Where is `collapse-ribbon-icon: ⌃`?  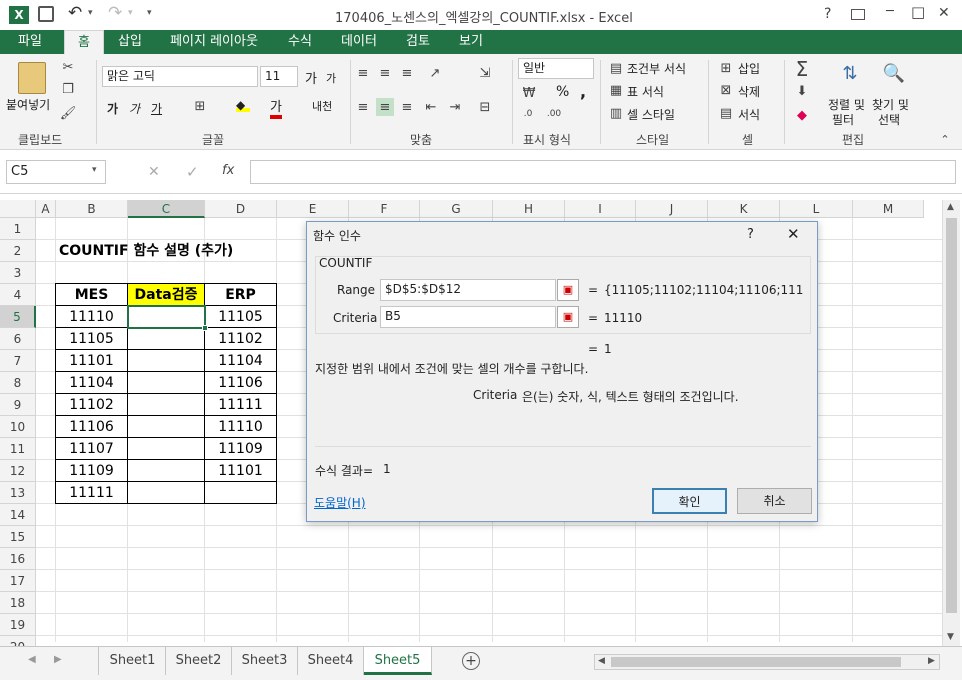 collapse-ribbon-icon: ⌃ is located at coordinates (945, 139).